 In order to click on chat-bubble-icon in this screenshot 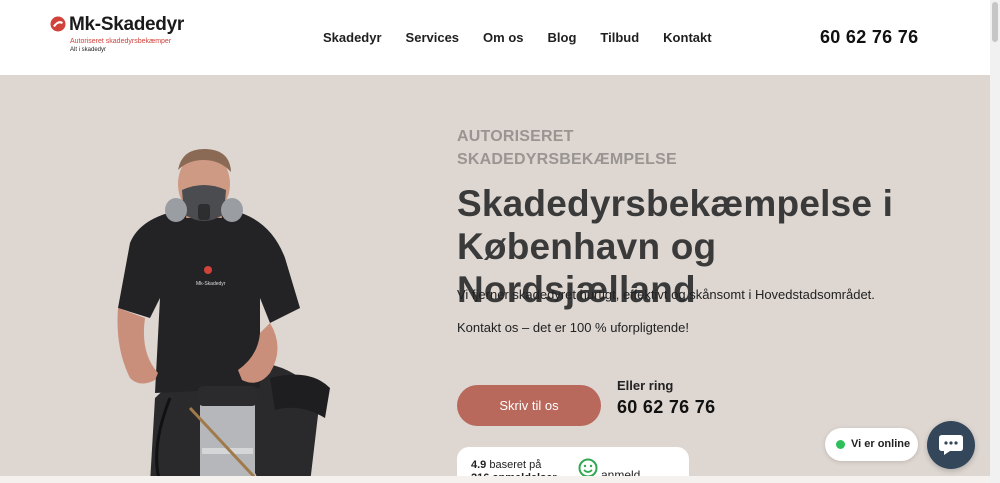, I will do `click(951, 445)`.